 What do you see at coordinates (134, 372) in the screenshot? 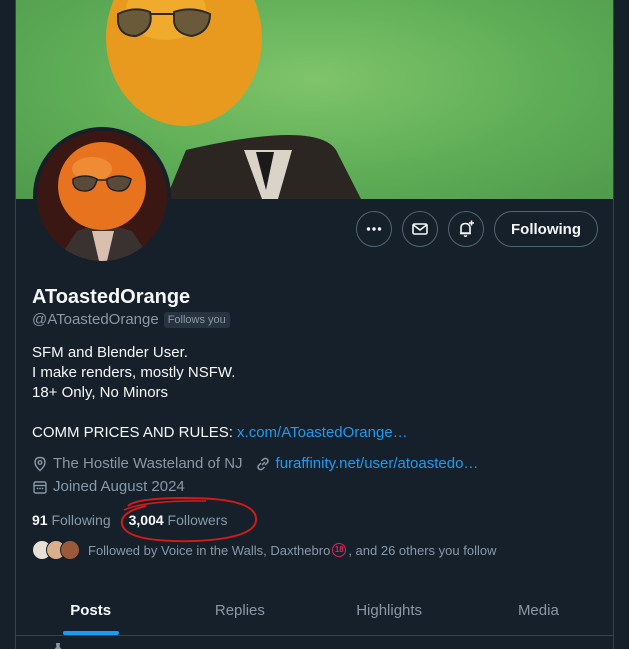
I see `bio-line: I make renders, mostly NSFW.` at bounding box center [134, 372].